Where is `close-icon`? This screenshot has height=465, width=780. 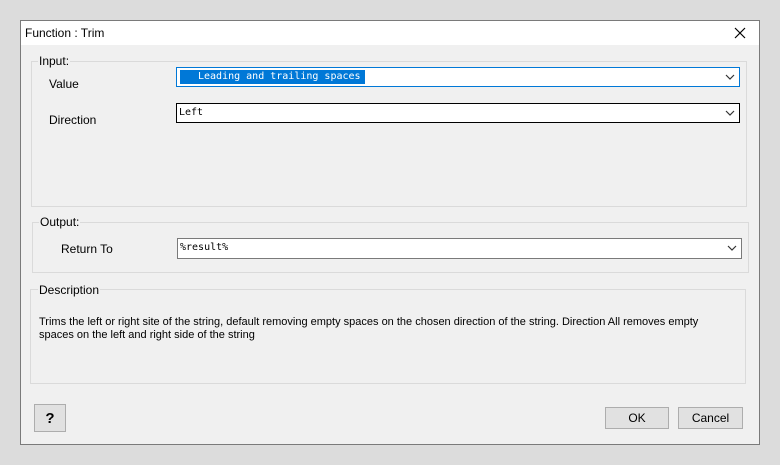 close-icon is located at coordinates (740, 33).